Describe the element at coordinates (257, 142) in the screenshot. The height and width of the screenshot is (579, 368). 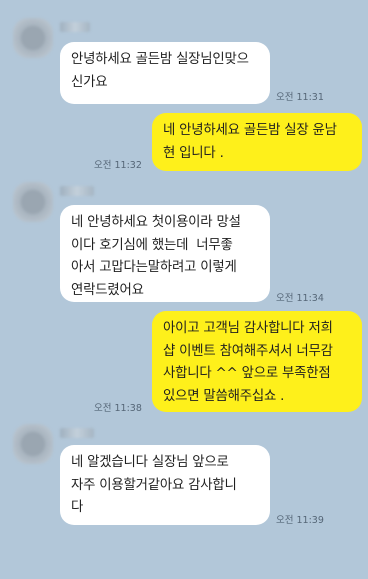
I see `message-bubble-sent: 네 안녕하세요 골든밤 실장 윤남 현 입니다 .` at that location.